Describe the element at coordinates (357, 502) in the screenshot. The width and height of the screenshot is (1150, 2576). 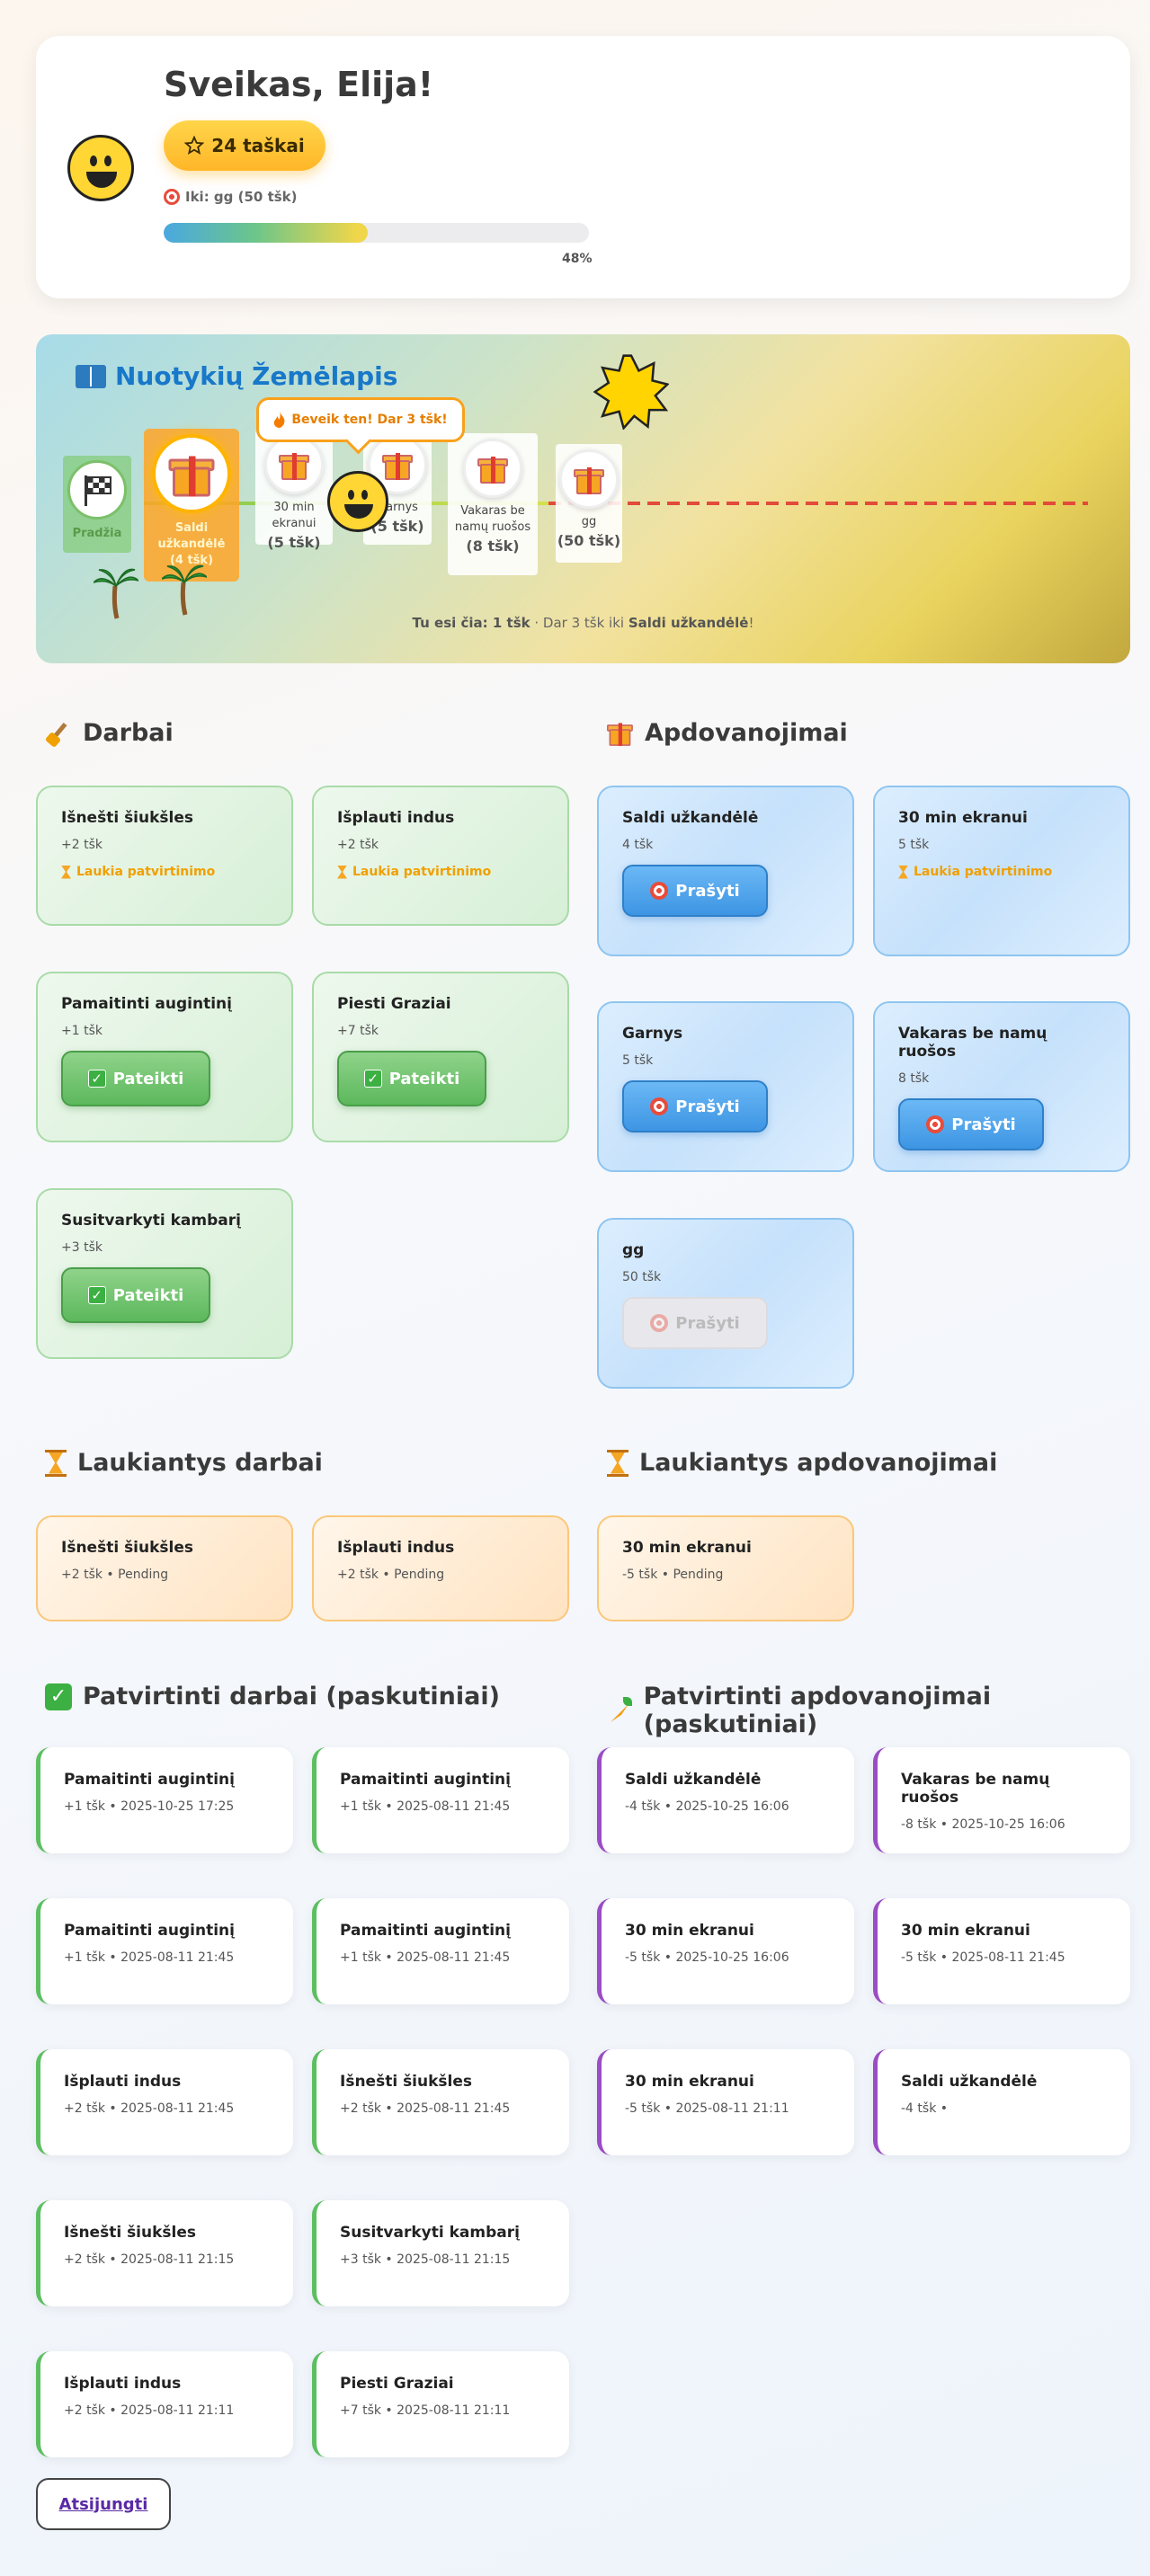
I see `player-avatar` at that location.